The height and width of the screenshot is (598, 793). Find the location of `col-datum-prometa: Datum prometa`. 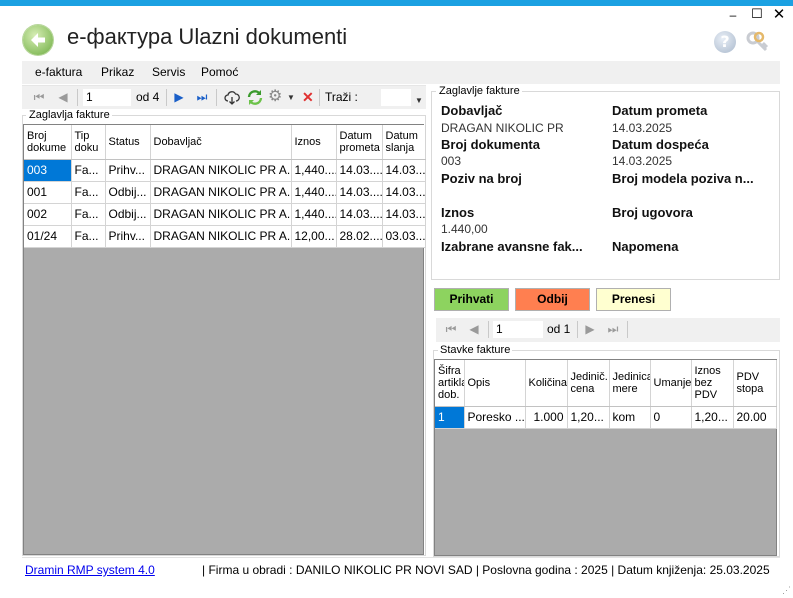

col-datum-prometa: Datum prometa is located at coordinates (359, 142).